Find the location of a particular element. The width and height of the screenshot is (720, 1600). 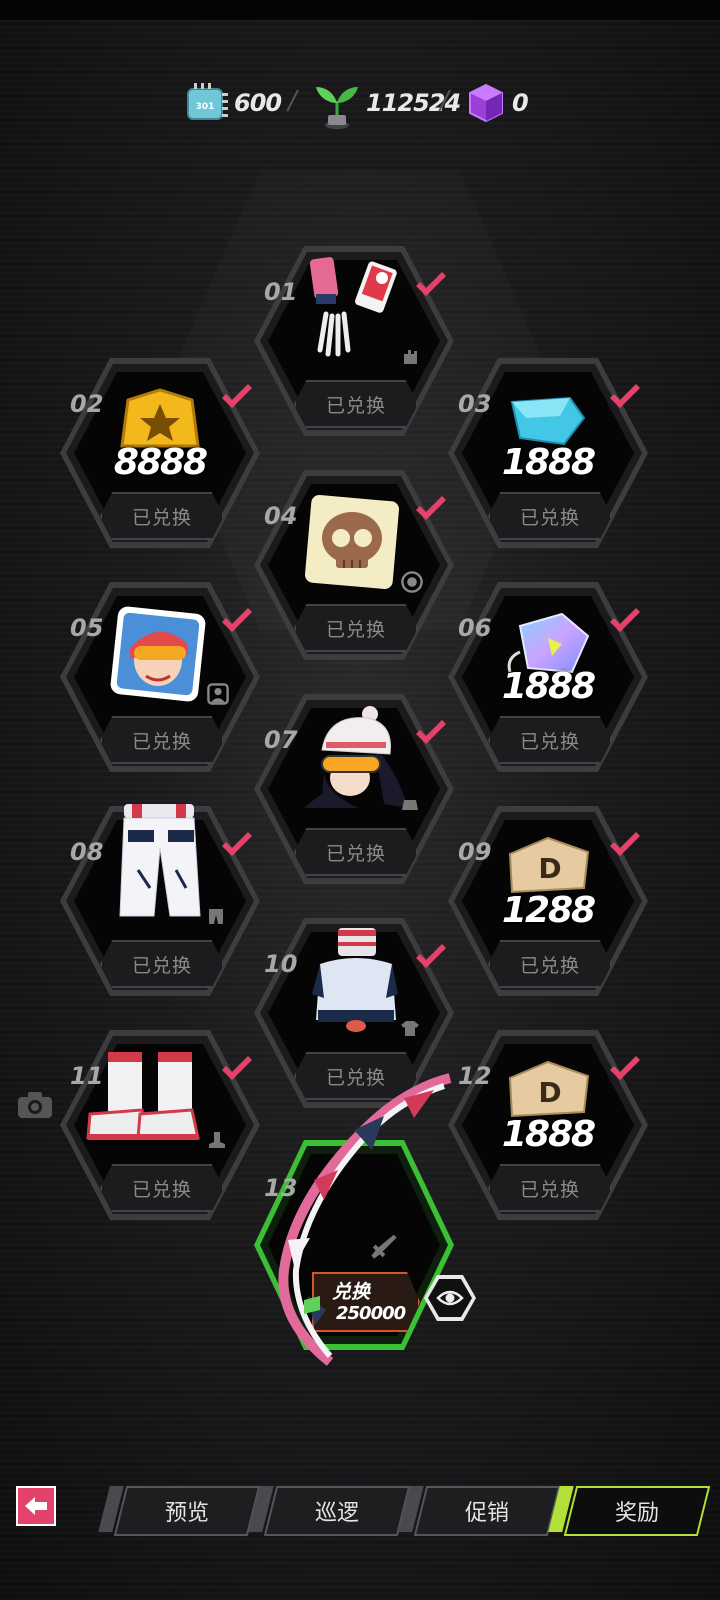

slot-number: 03 is located at coordinates (475, 404).